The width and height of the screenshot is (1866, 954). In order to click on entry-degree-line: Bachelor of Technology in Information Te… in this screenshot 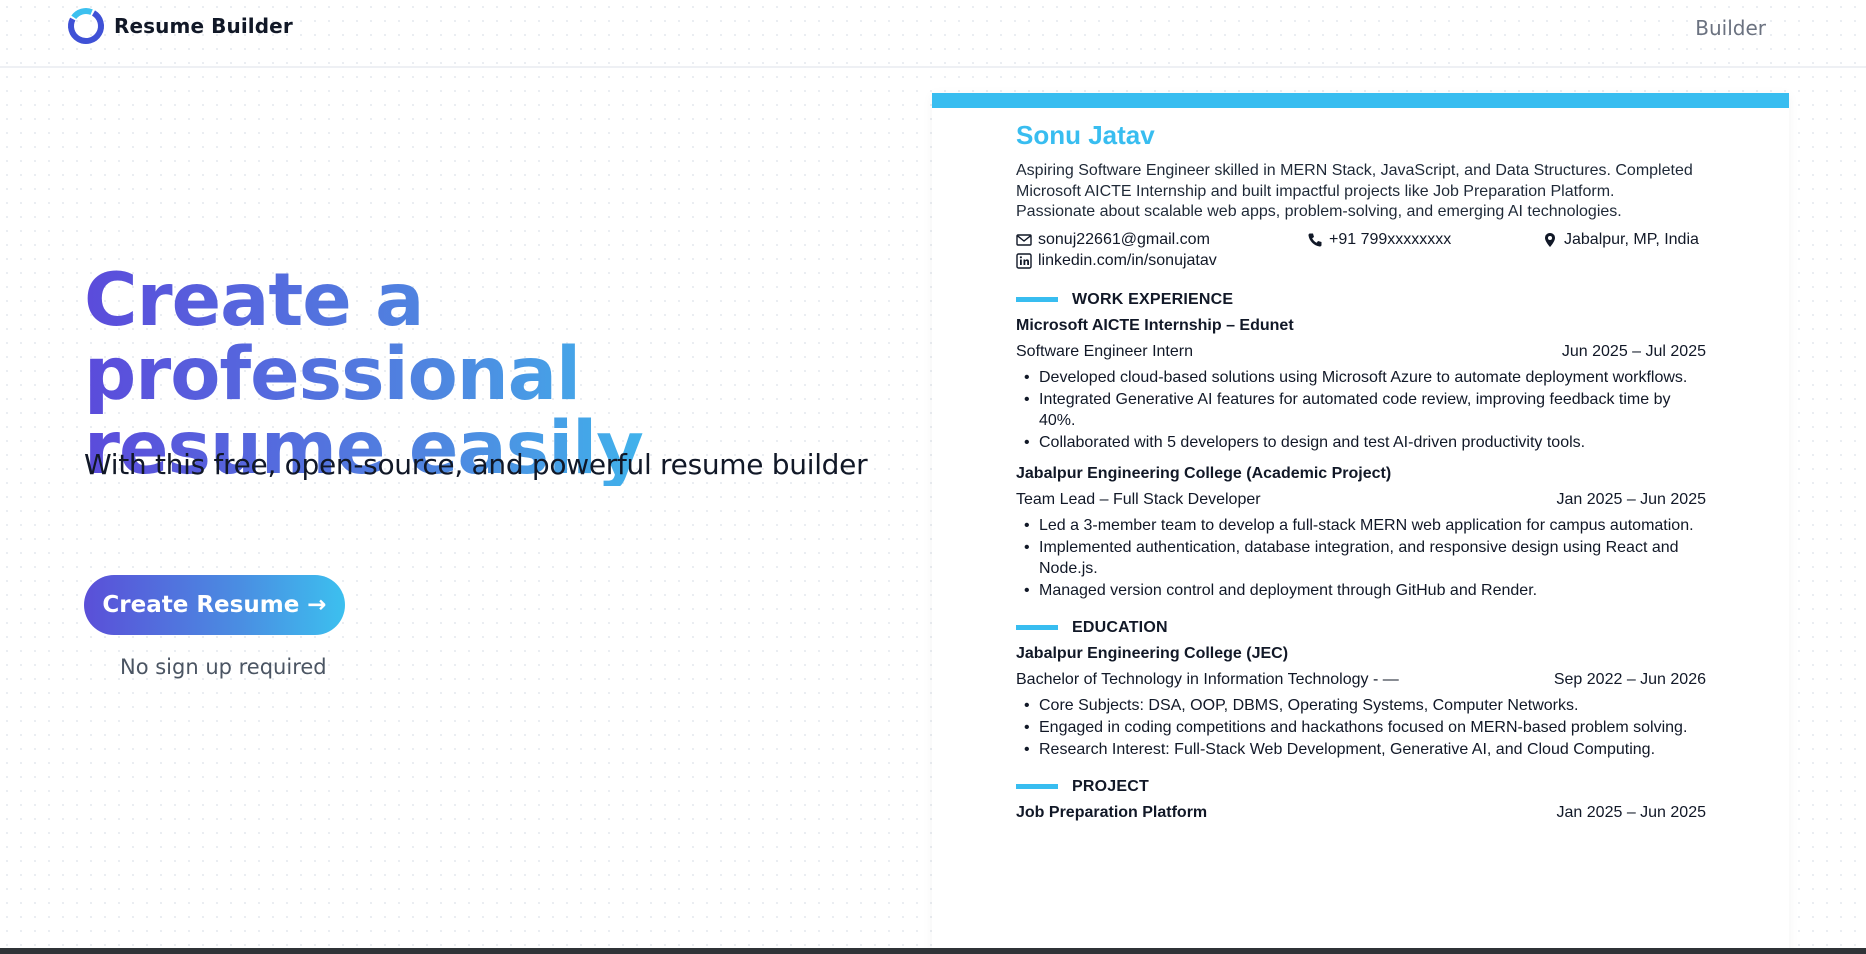, I will do `click(1361, 680)`.